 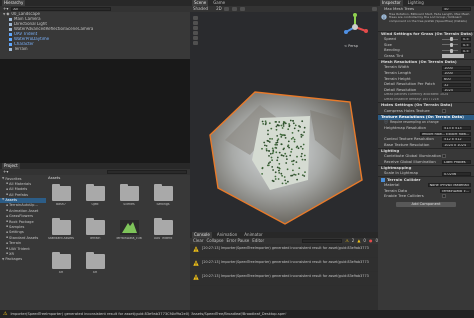 I want to click on add-component-button: Add Component, so click(x=426, y=205).